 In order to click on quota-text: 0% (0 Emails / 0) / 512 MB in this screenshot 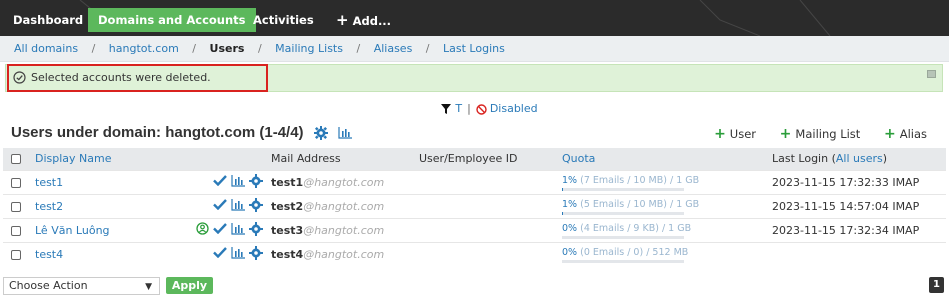, I will do `click(625, 252)`.